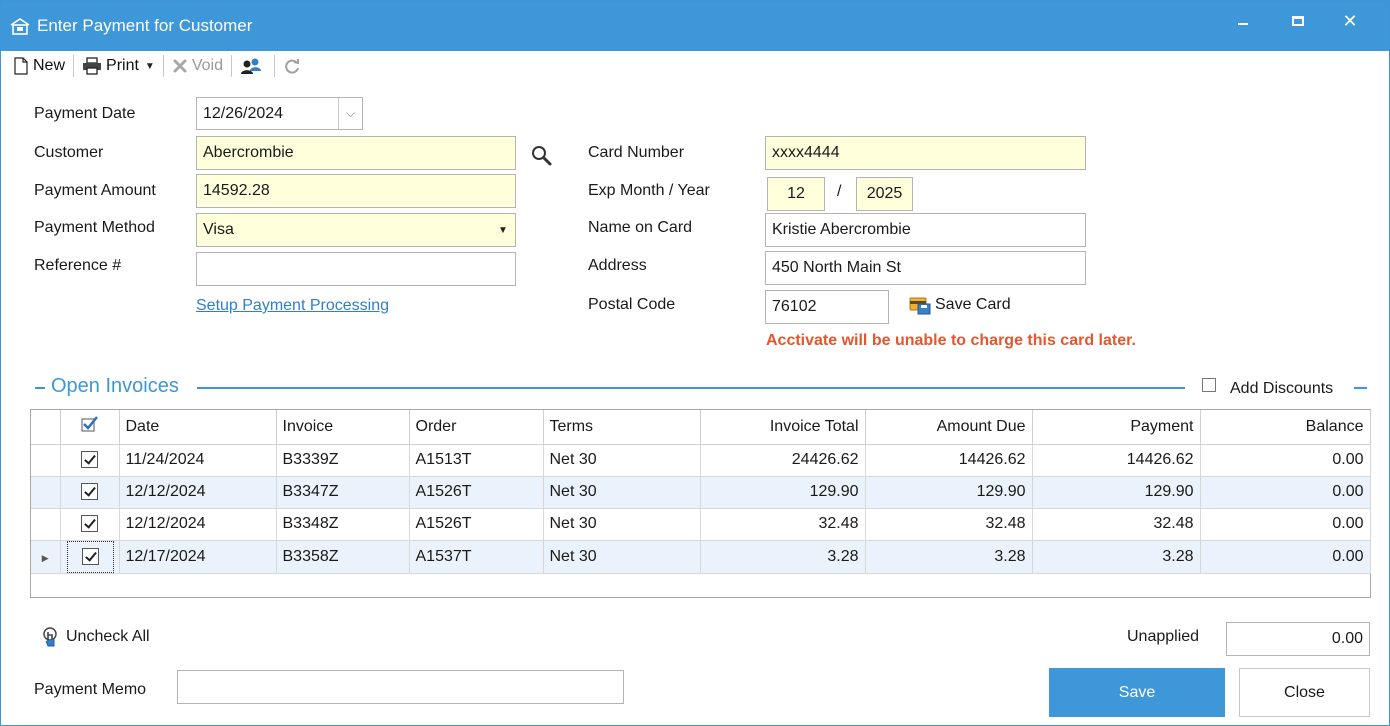 The width and height of the screenshot is (1390, 726). I want to click on minimize-icon, so click(1243, 24).